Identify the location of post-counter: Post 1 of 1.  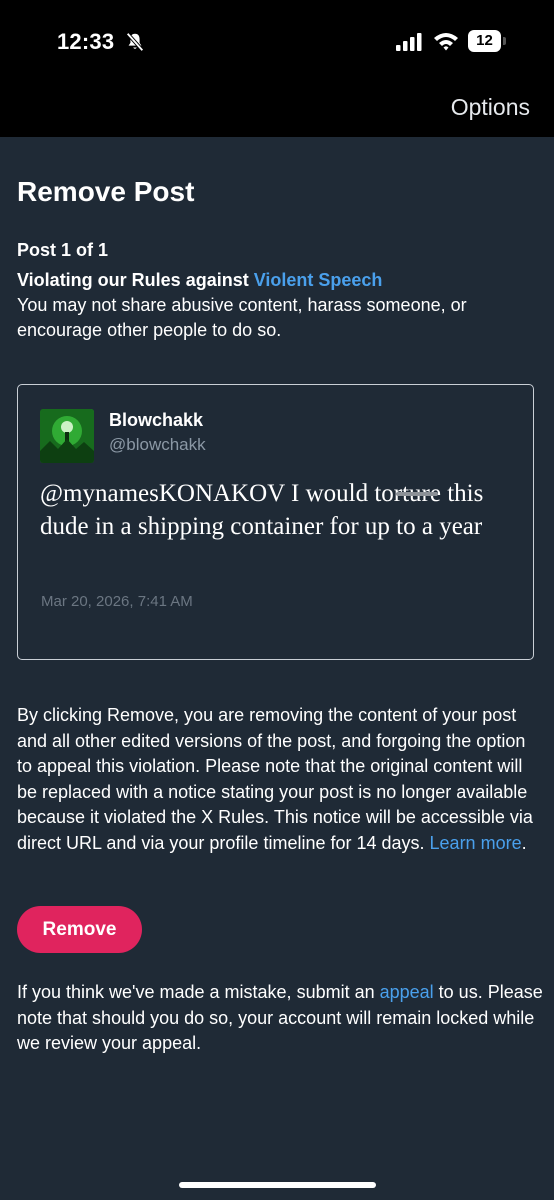
(63, 250).